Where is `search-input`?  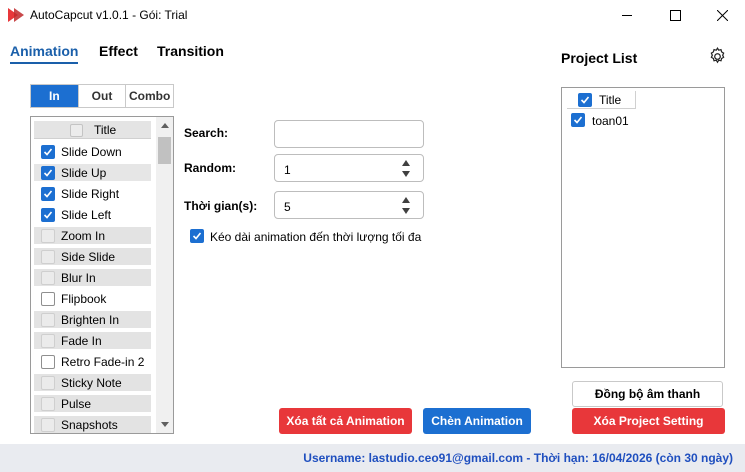
search-input is located at coordinates (349, 134).